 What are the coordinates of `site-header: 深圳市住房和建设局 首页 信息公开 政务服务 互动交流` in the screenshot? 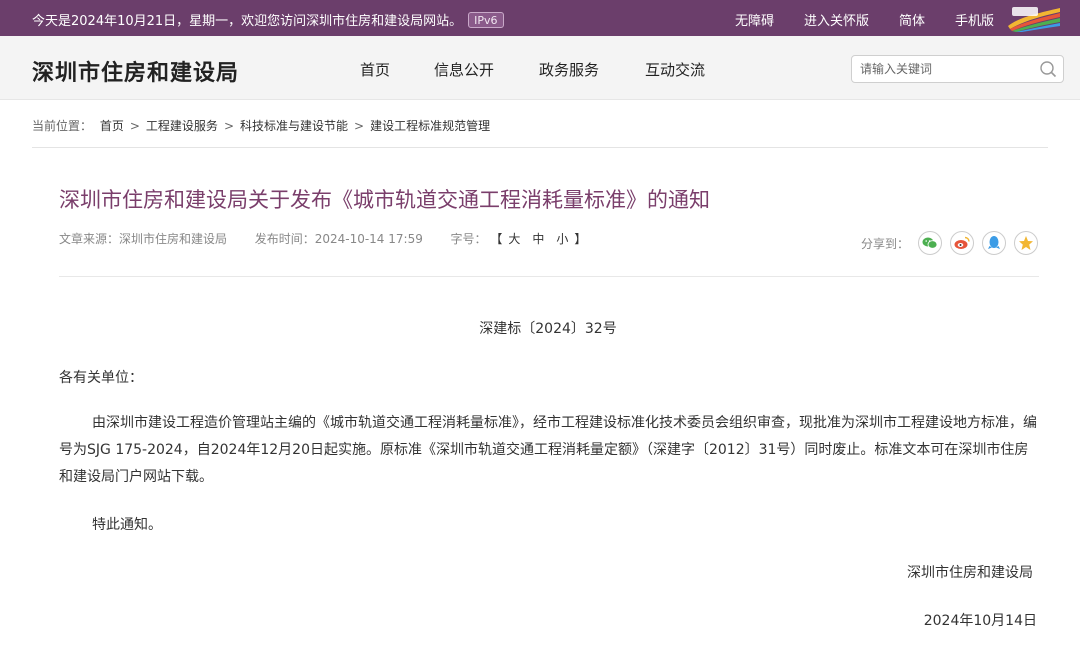 It's located at (540, 68).